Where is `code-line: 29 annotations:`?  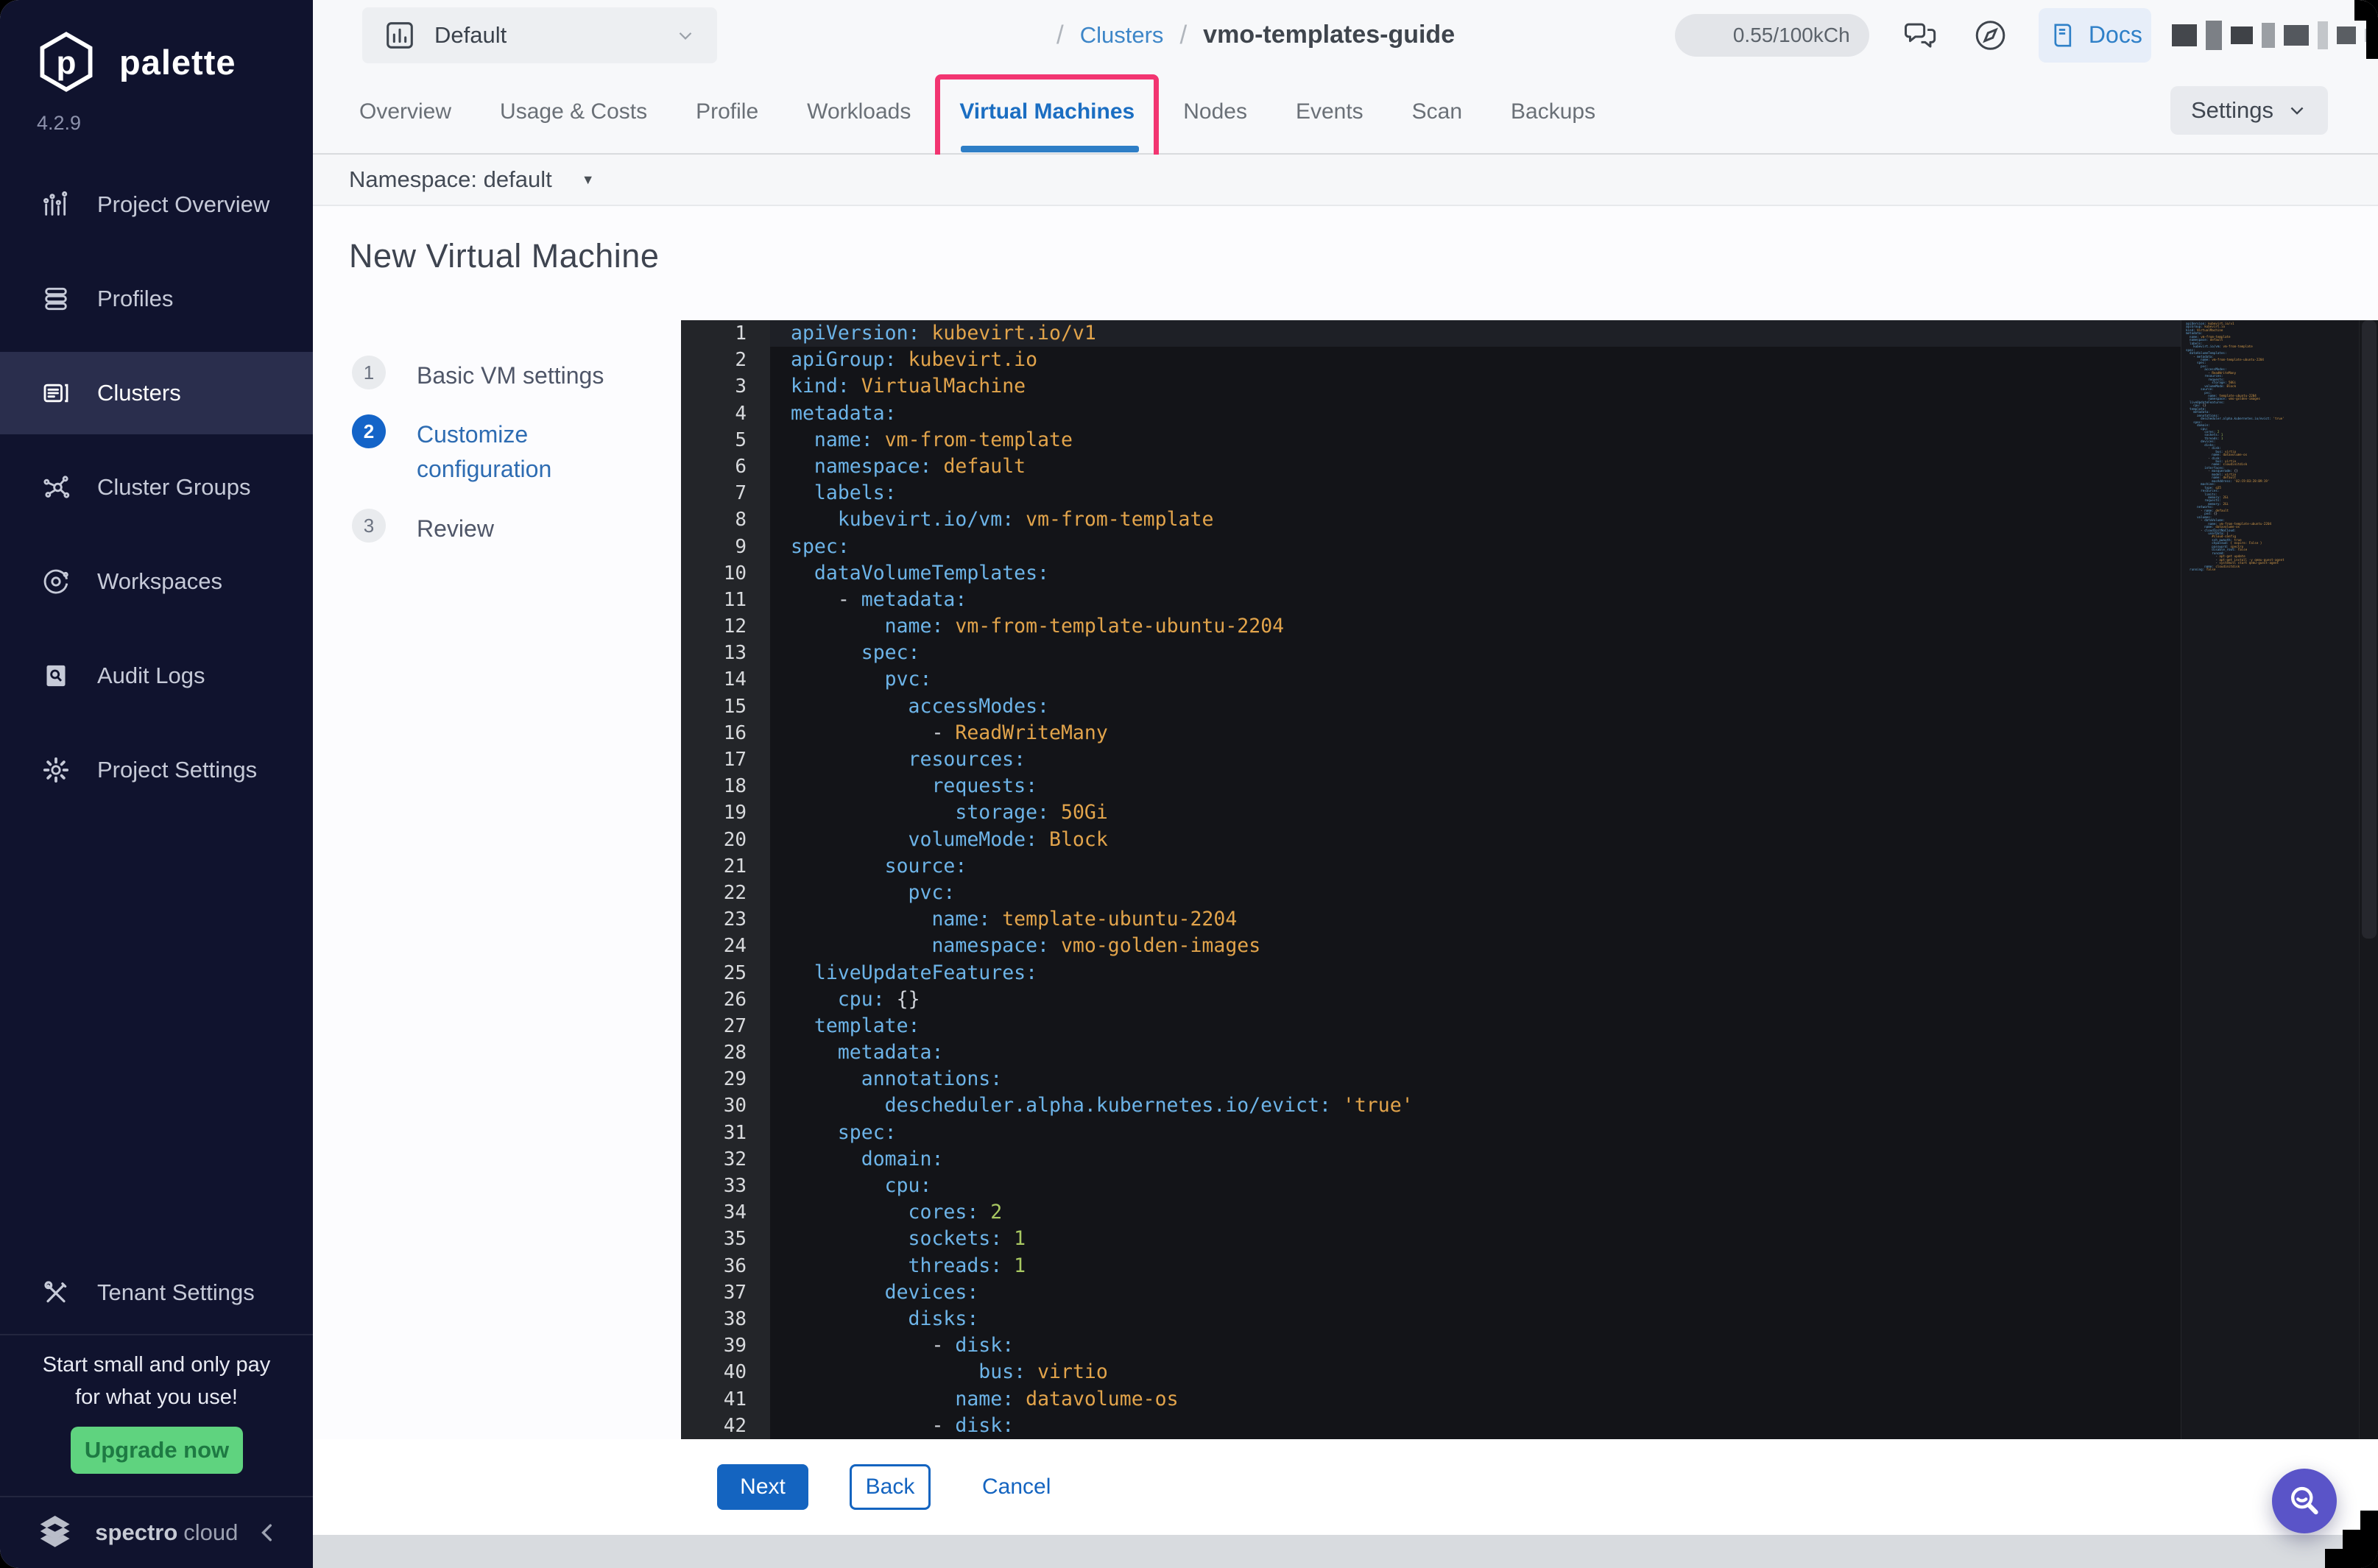
code-line: 29 annotations: is located at coordinates (1431, 1080).